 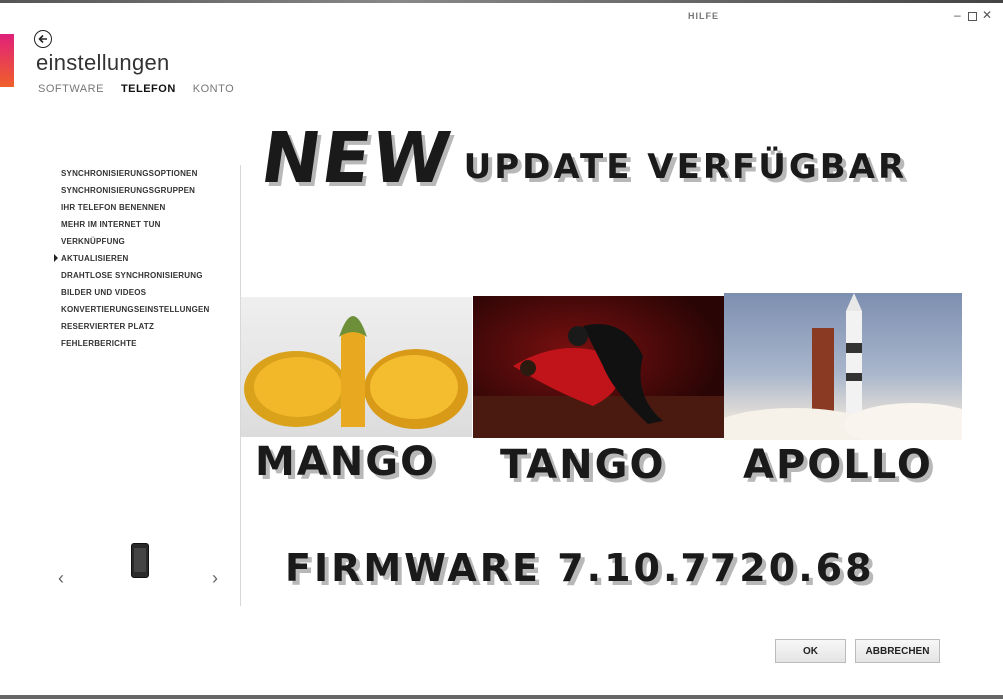 I want to click on tango-image, so click(x=598, y=367).